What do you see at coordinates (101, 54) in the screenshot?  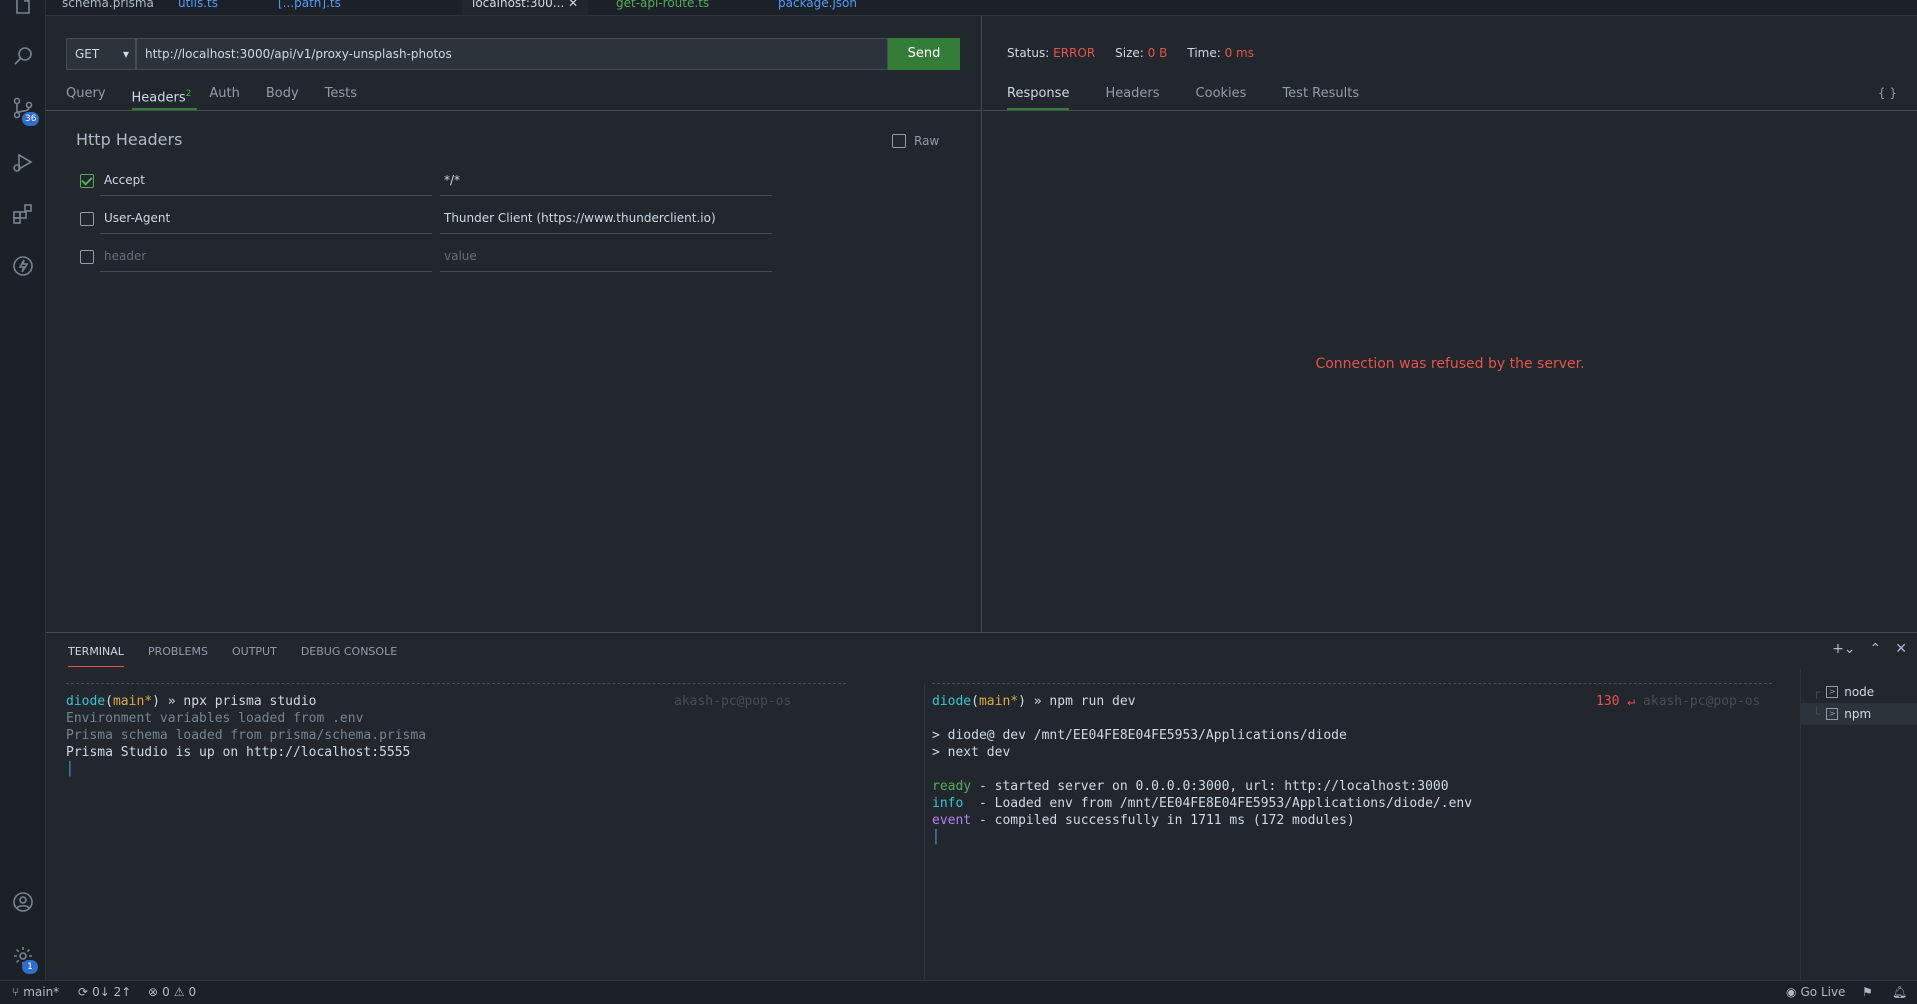 I see `method-select: GET` at bounding box center [101, 54].